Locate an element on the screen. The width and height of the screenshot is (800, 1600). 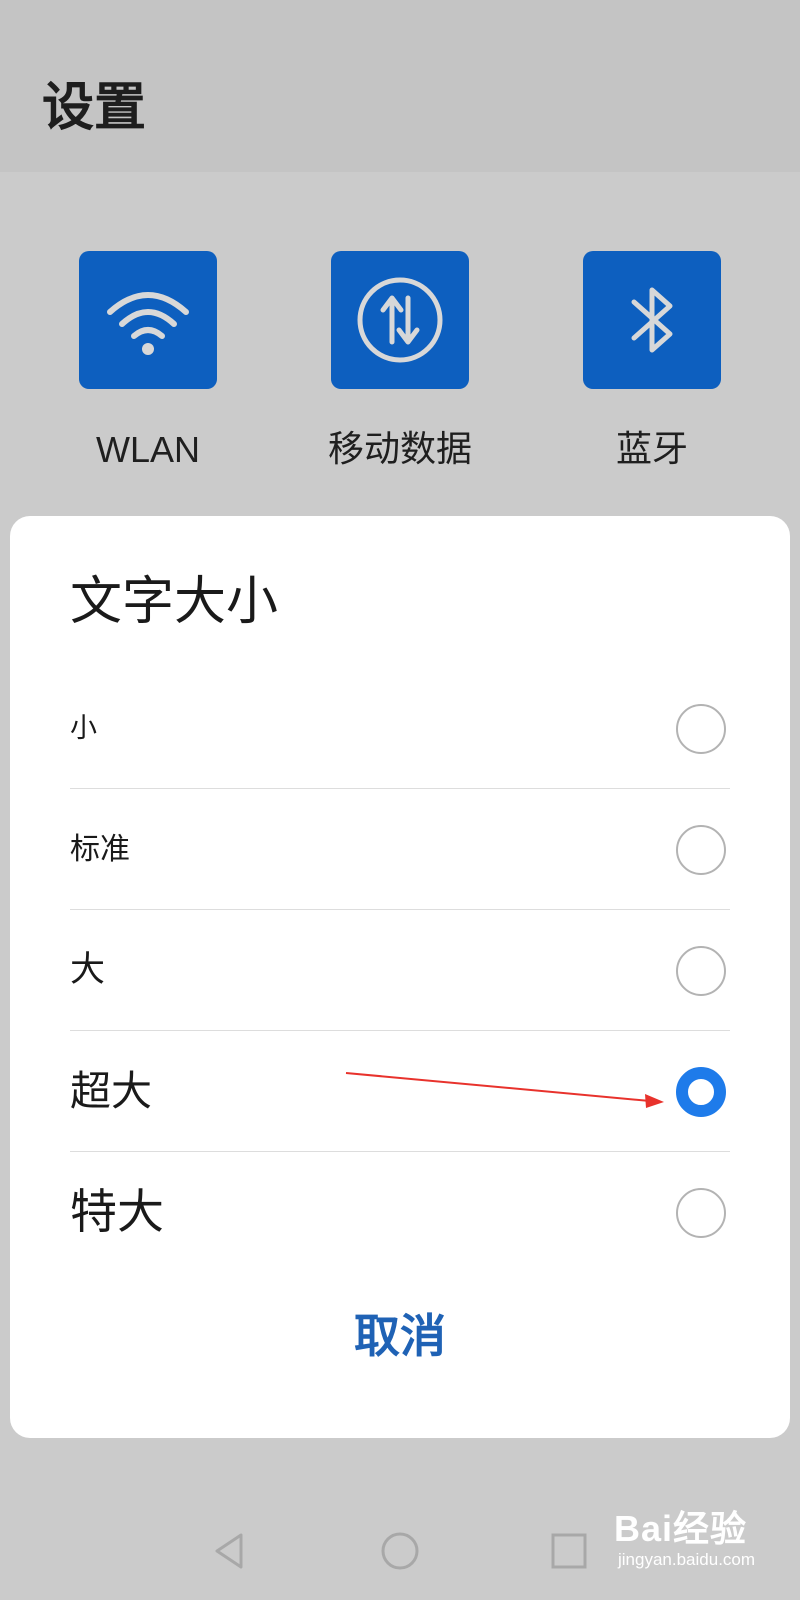
bluetooth-label: 蓝牙 is located at coordinates (651, 449).